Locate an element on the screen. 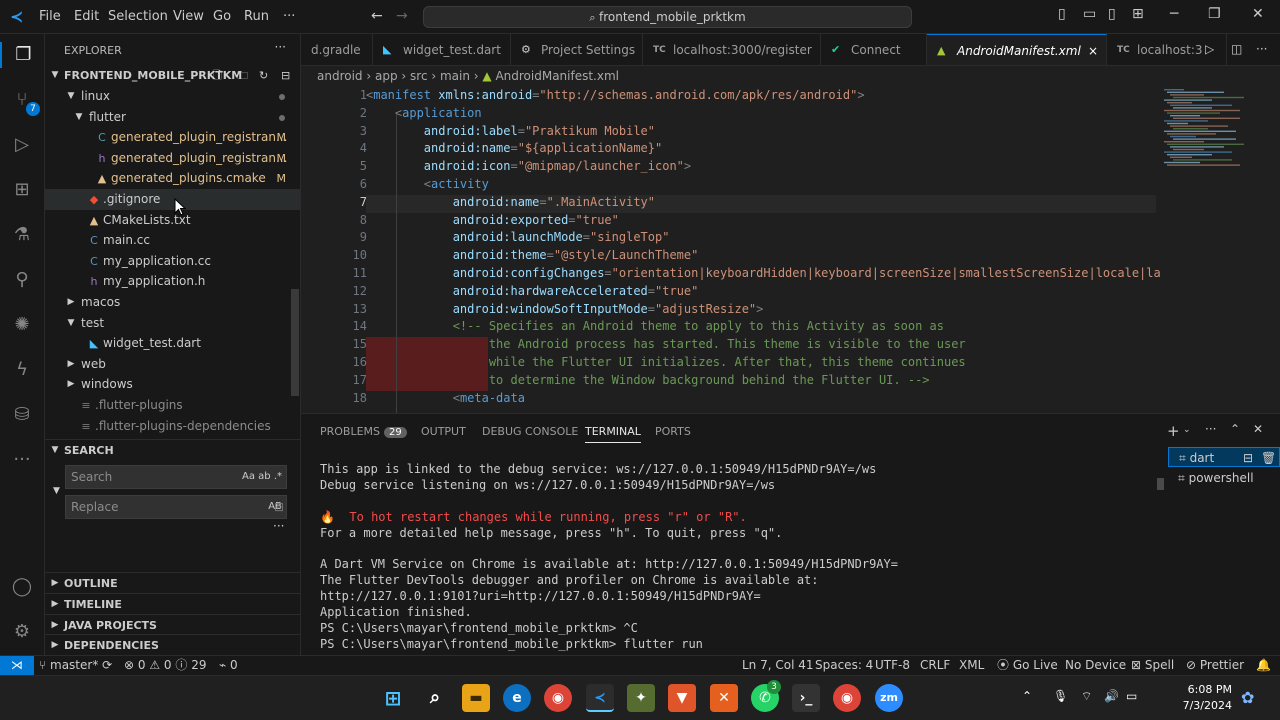 This screenshot has width=1280, height=720. tab-debug-console: DEBUG CONSOLE is located at coordinates (530, 431).